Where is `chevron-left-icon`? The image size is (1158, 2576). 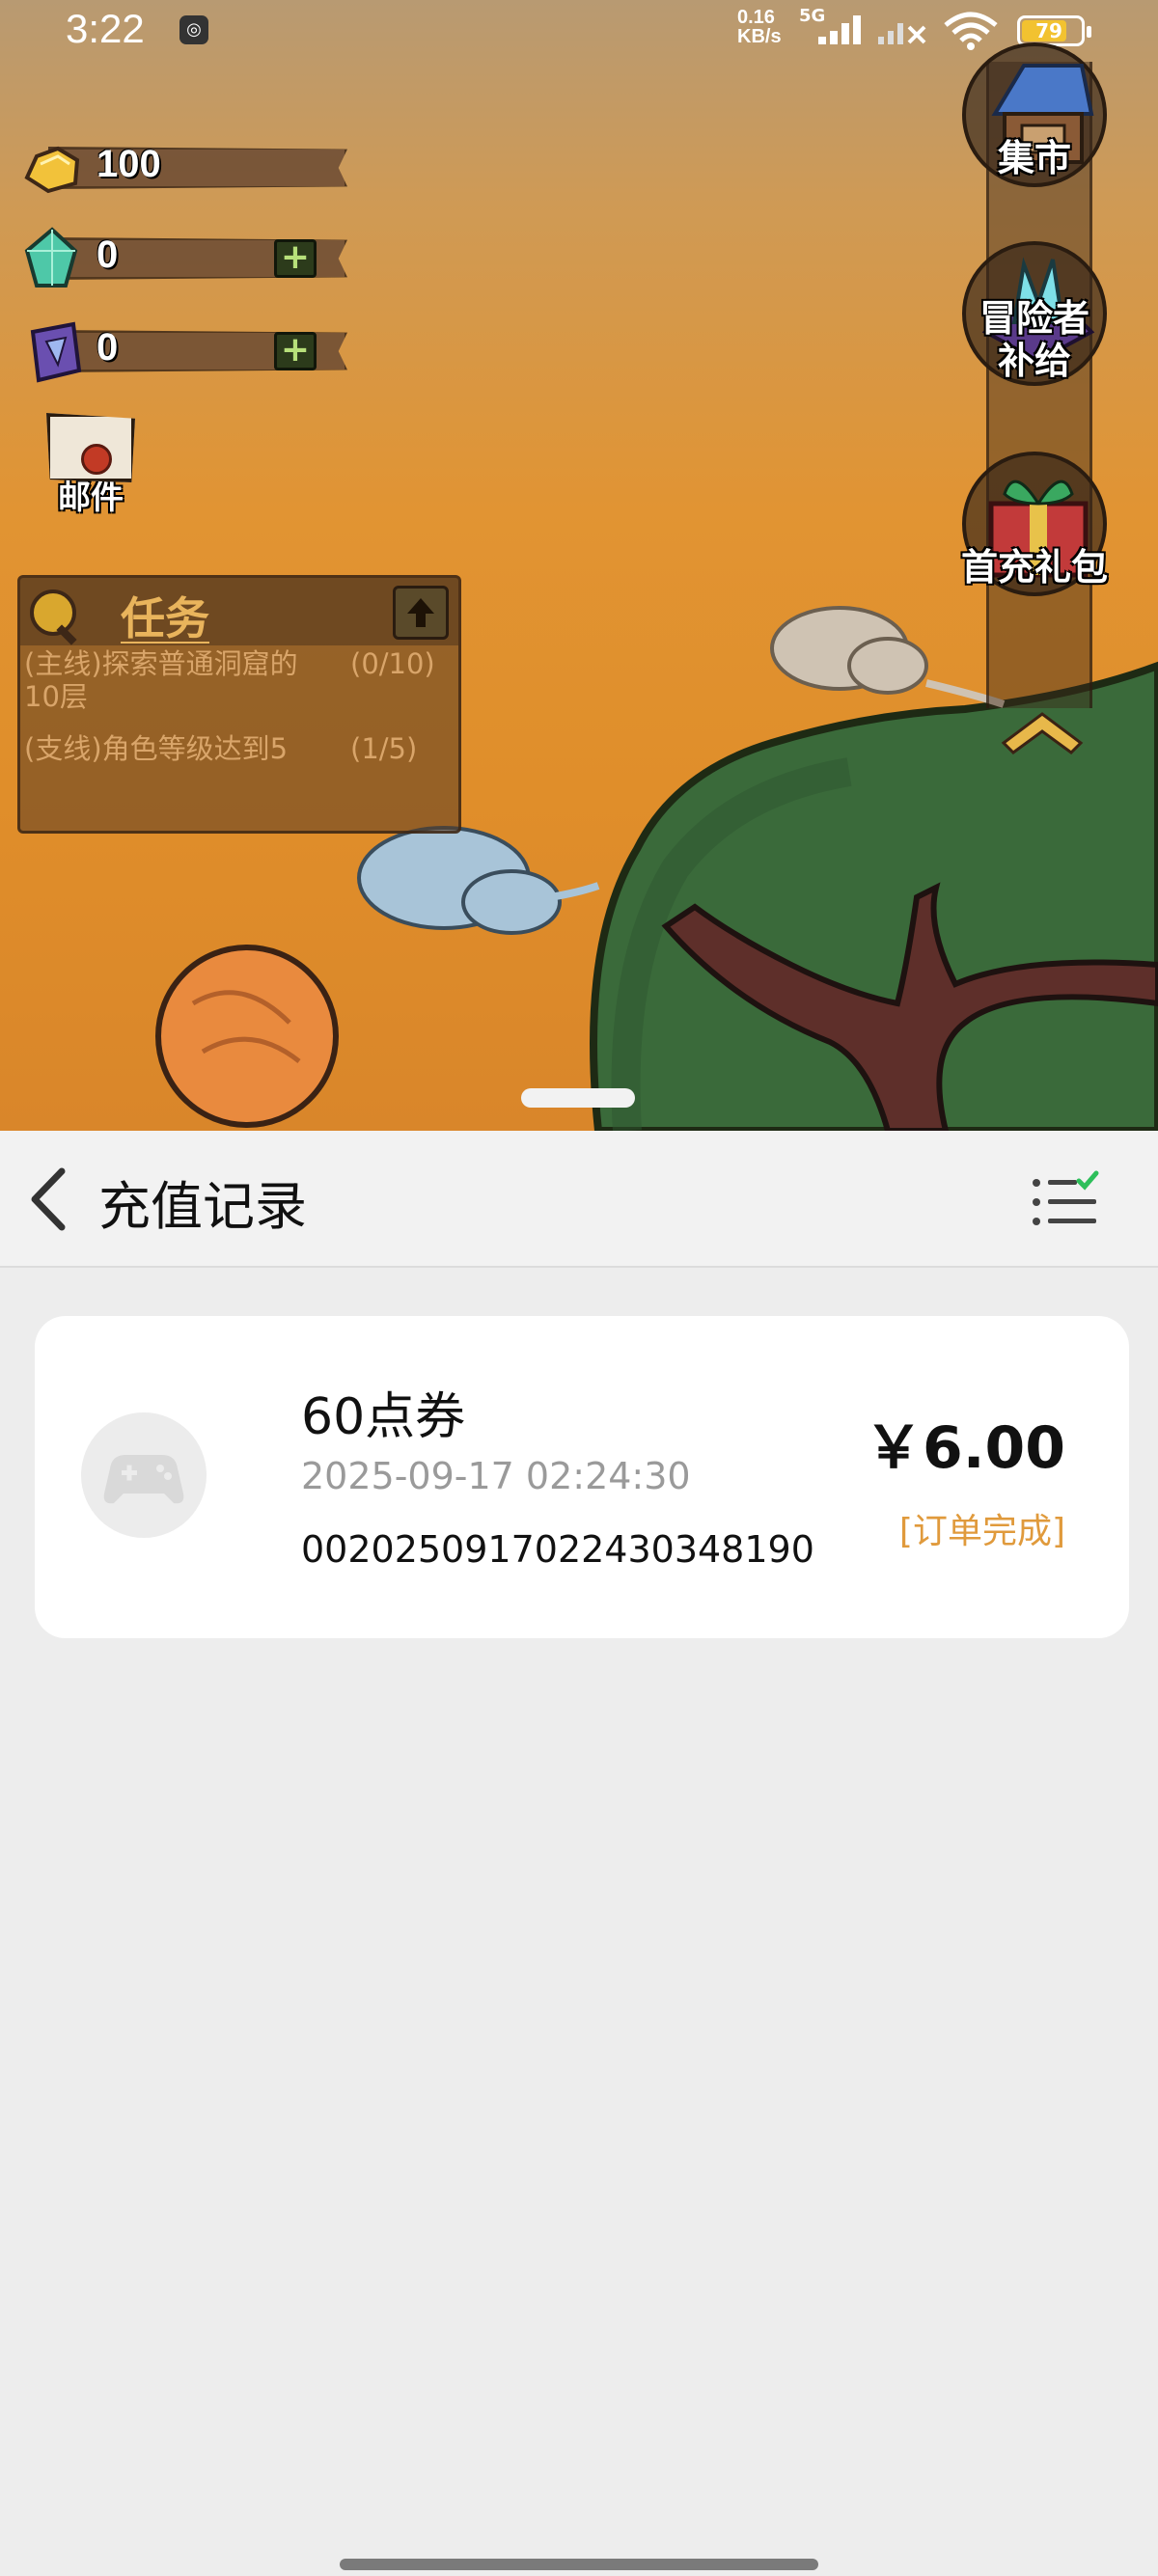
chevron-left-icon is located at coordinates (52, 1199).